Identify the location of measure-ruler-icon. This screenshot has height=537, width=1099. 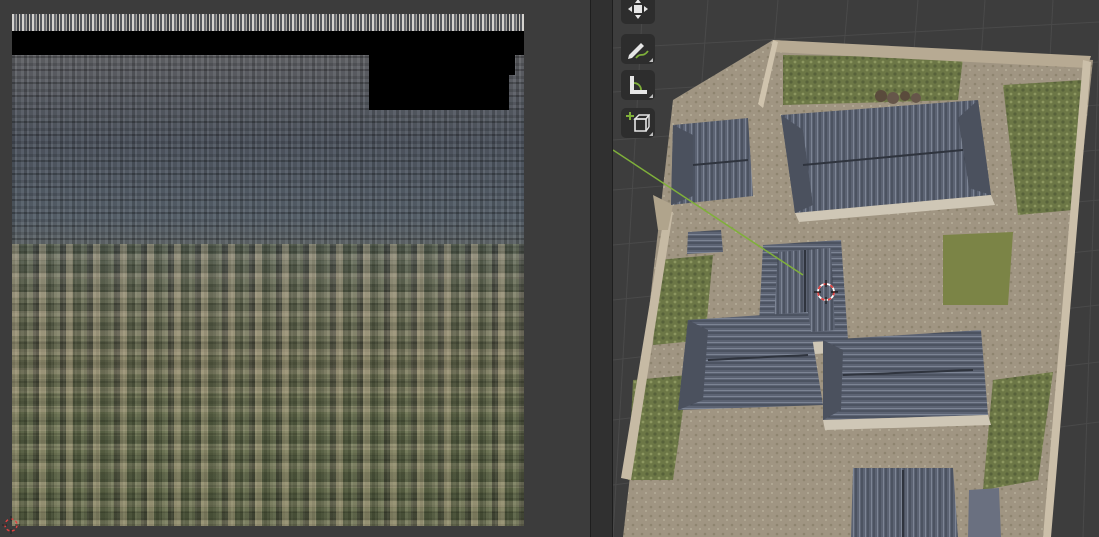
(638, 85).